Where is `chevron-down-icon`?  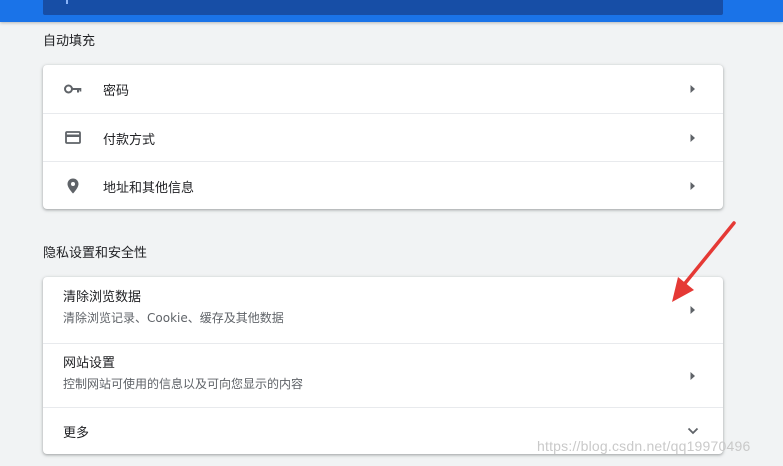 chevron-down-icon is located at coordinates (693, 431).